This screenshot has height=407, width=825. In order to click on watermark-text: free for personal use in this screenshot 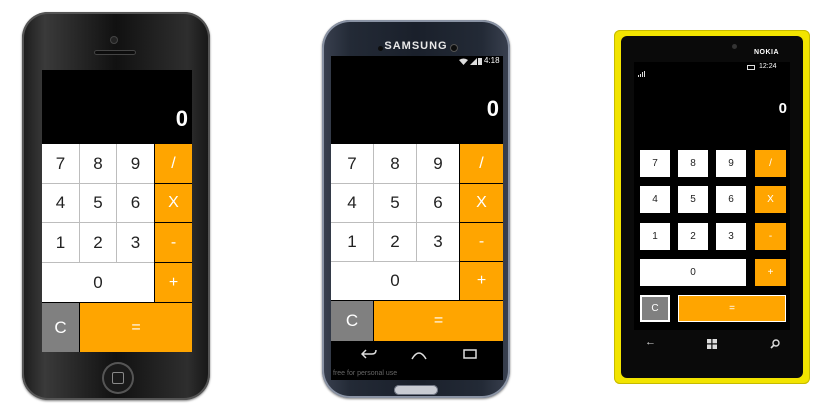, I will do `click(365, 373)`.